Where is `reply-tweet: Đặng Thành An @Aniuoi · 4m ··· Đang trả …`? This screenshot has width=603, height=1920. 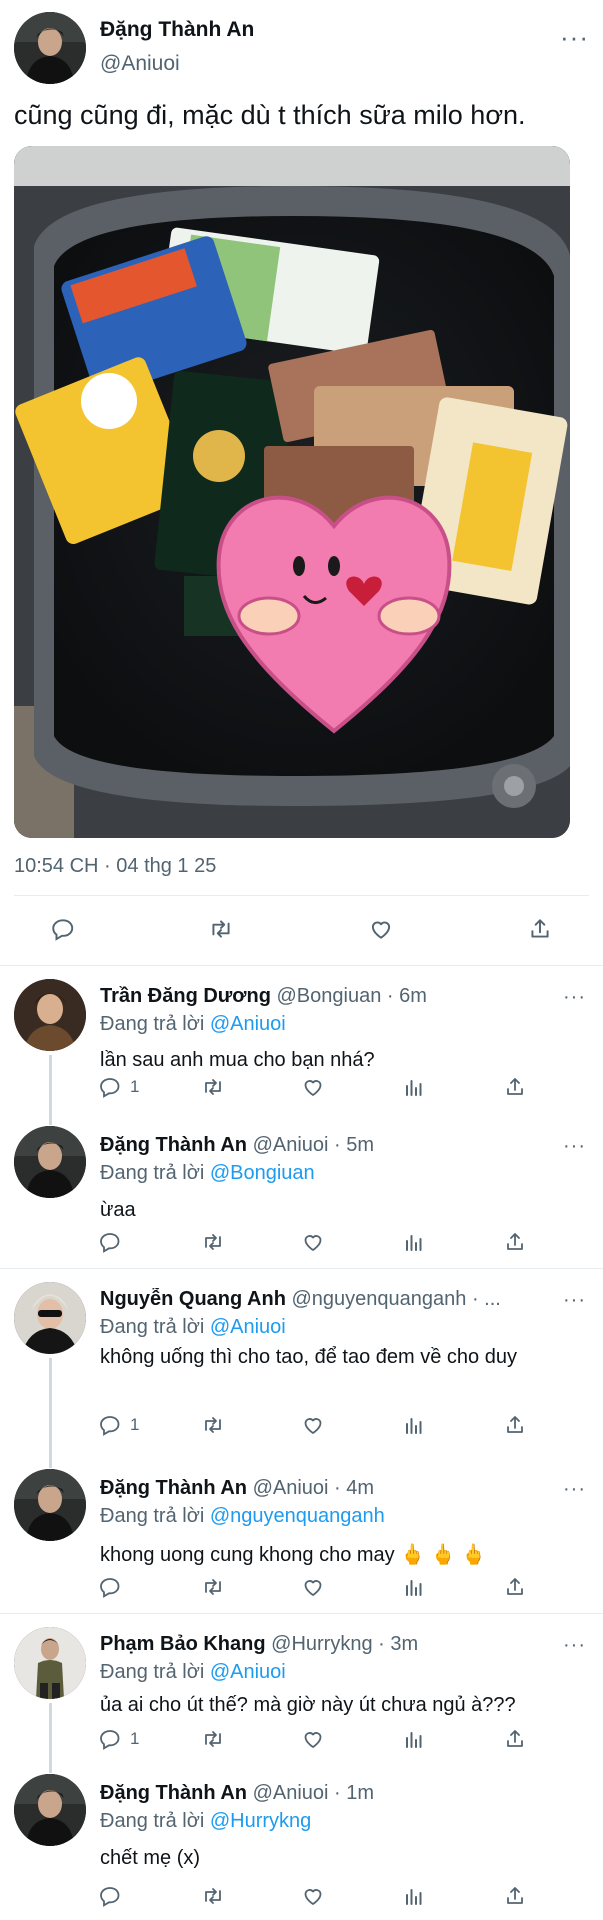 reply-tweet: Đặng Thành An @Aniuoi · 4m ··· Đang trả … is located at coordinates (301, 1538).